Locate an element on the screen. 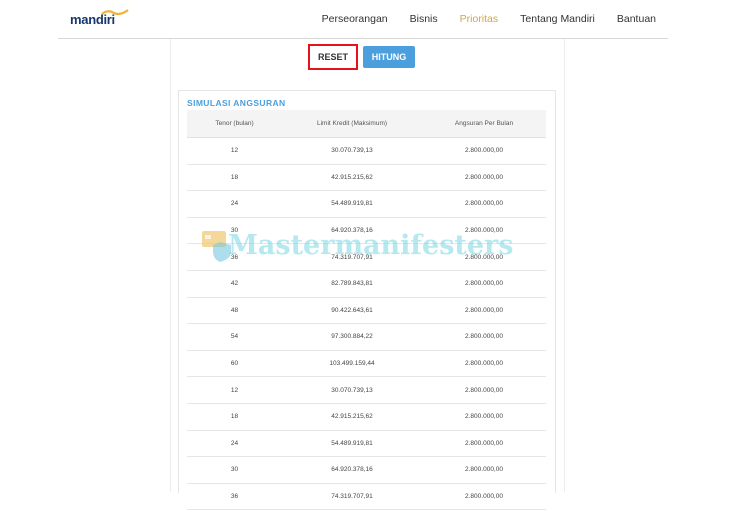  limit-cell: 97.300.884,22 is located at coordinates (352, 337).